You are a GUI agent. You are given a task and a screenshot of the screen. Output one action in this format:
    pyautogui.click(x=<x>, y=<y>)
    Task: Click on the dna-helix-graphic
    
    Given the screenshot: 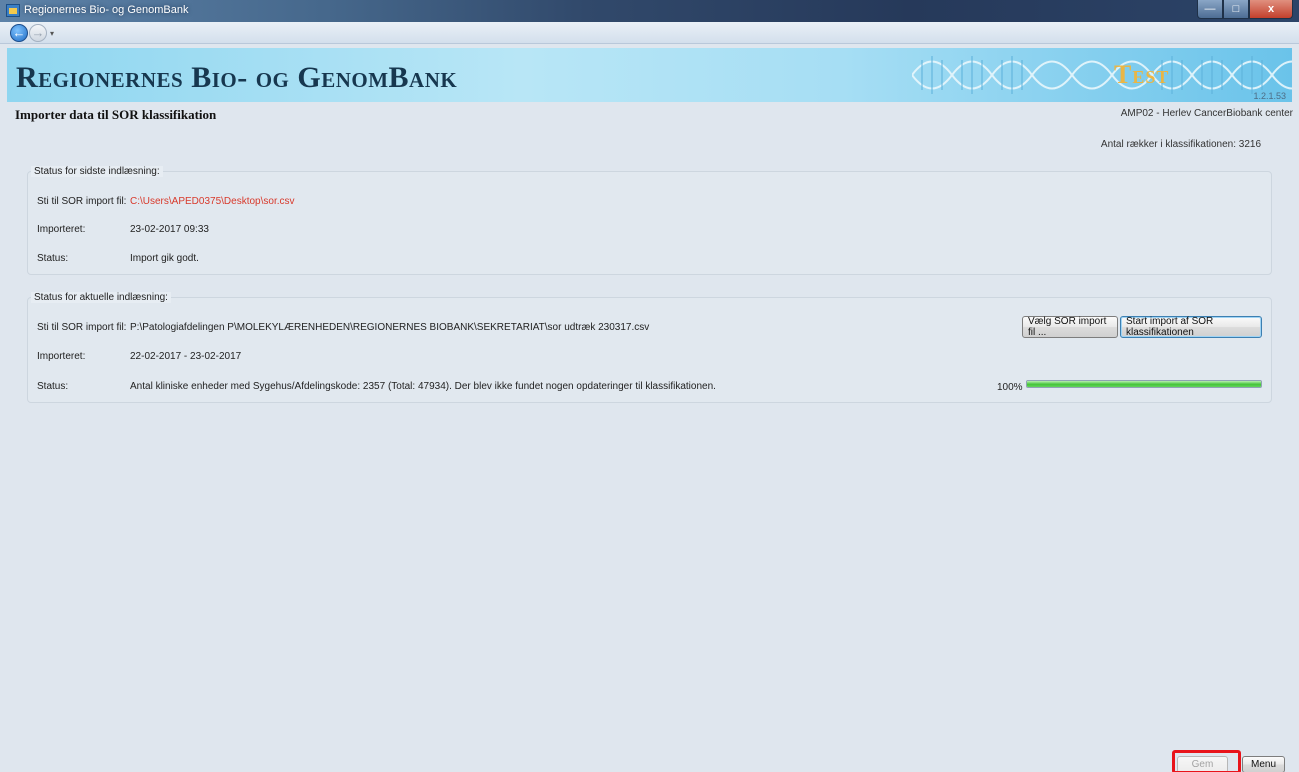 What is the action you would take?
    pyautogui.click(x=1102, y=75)
    